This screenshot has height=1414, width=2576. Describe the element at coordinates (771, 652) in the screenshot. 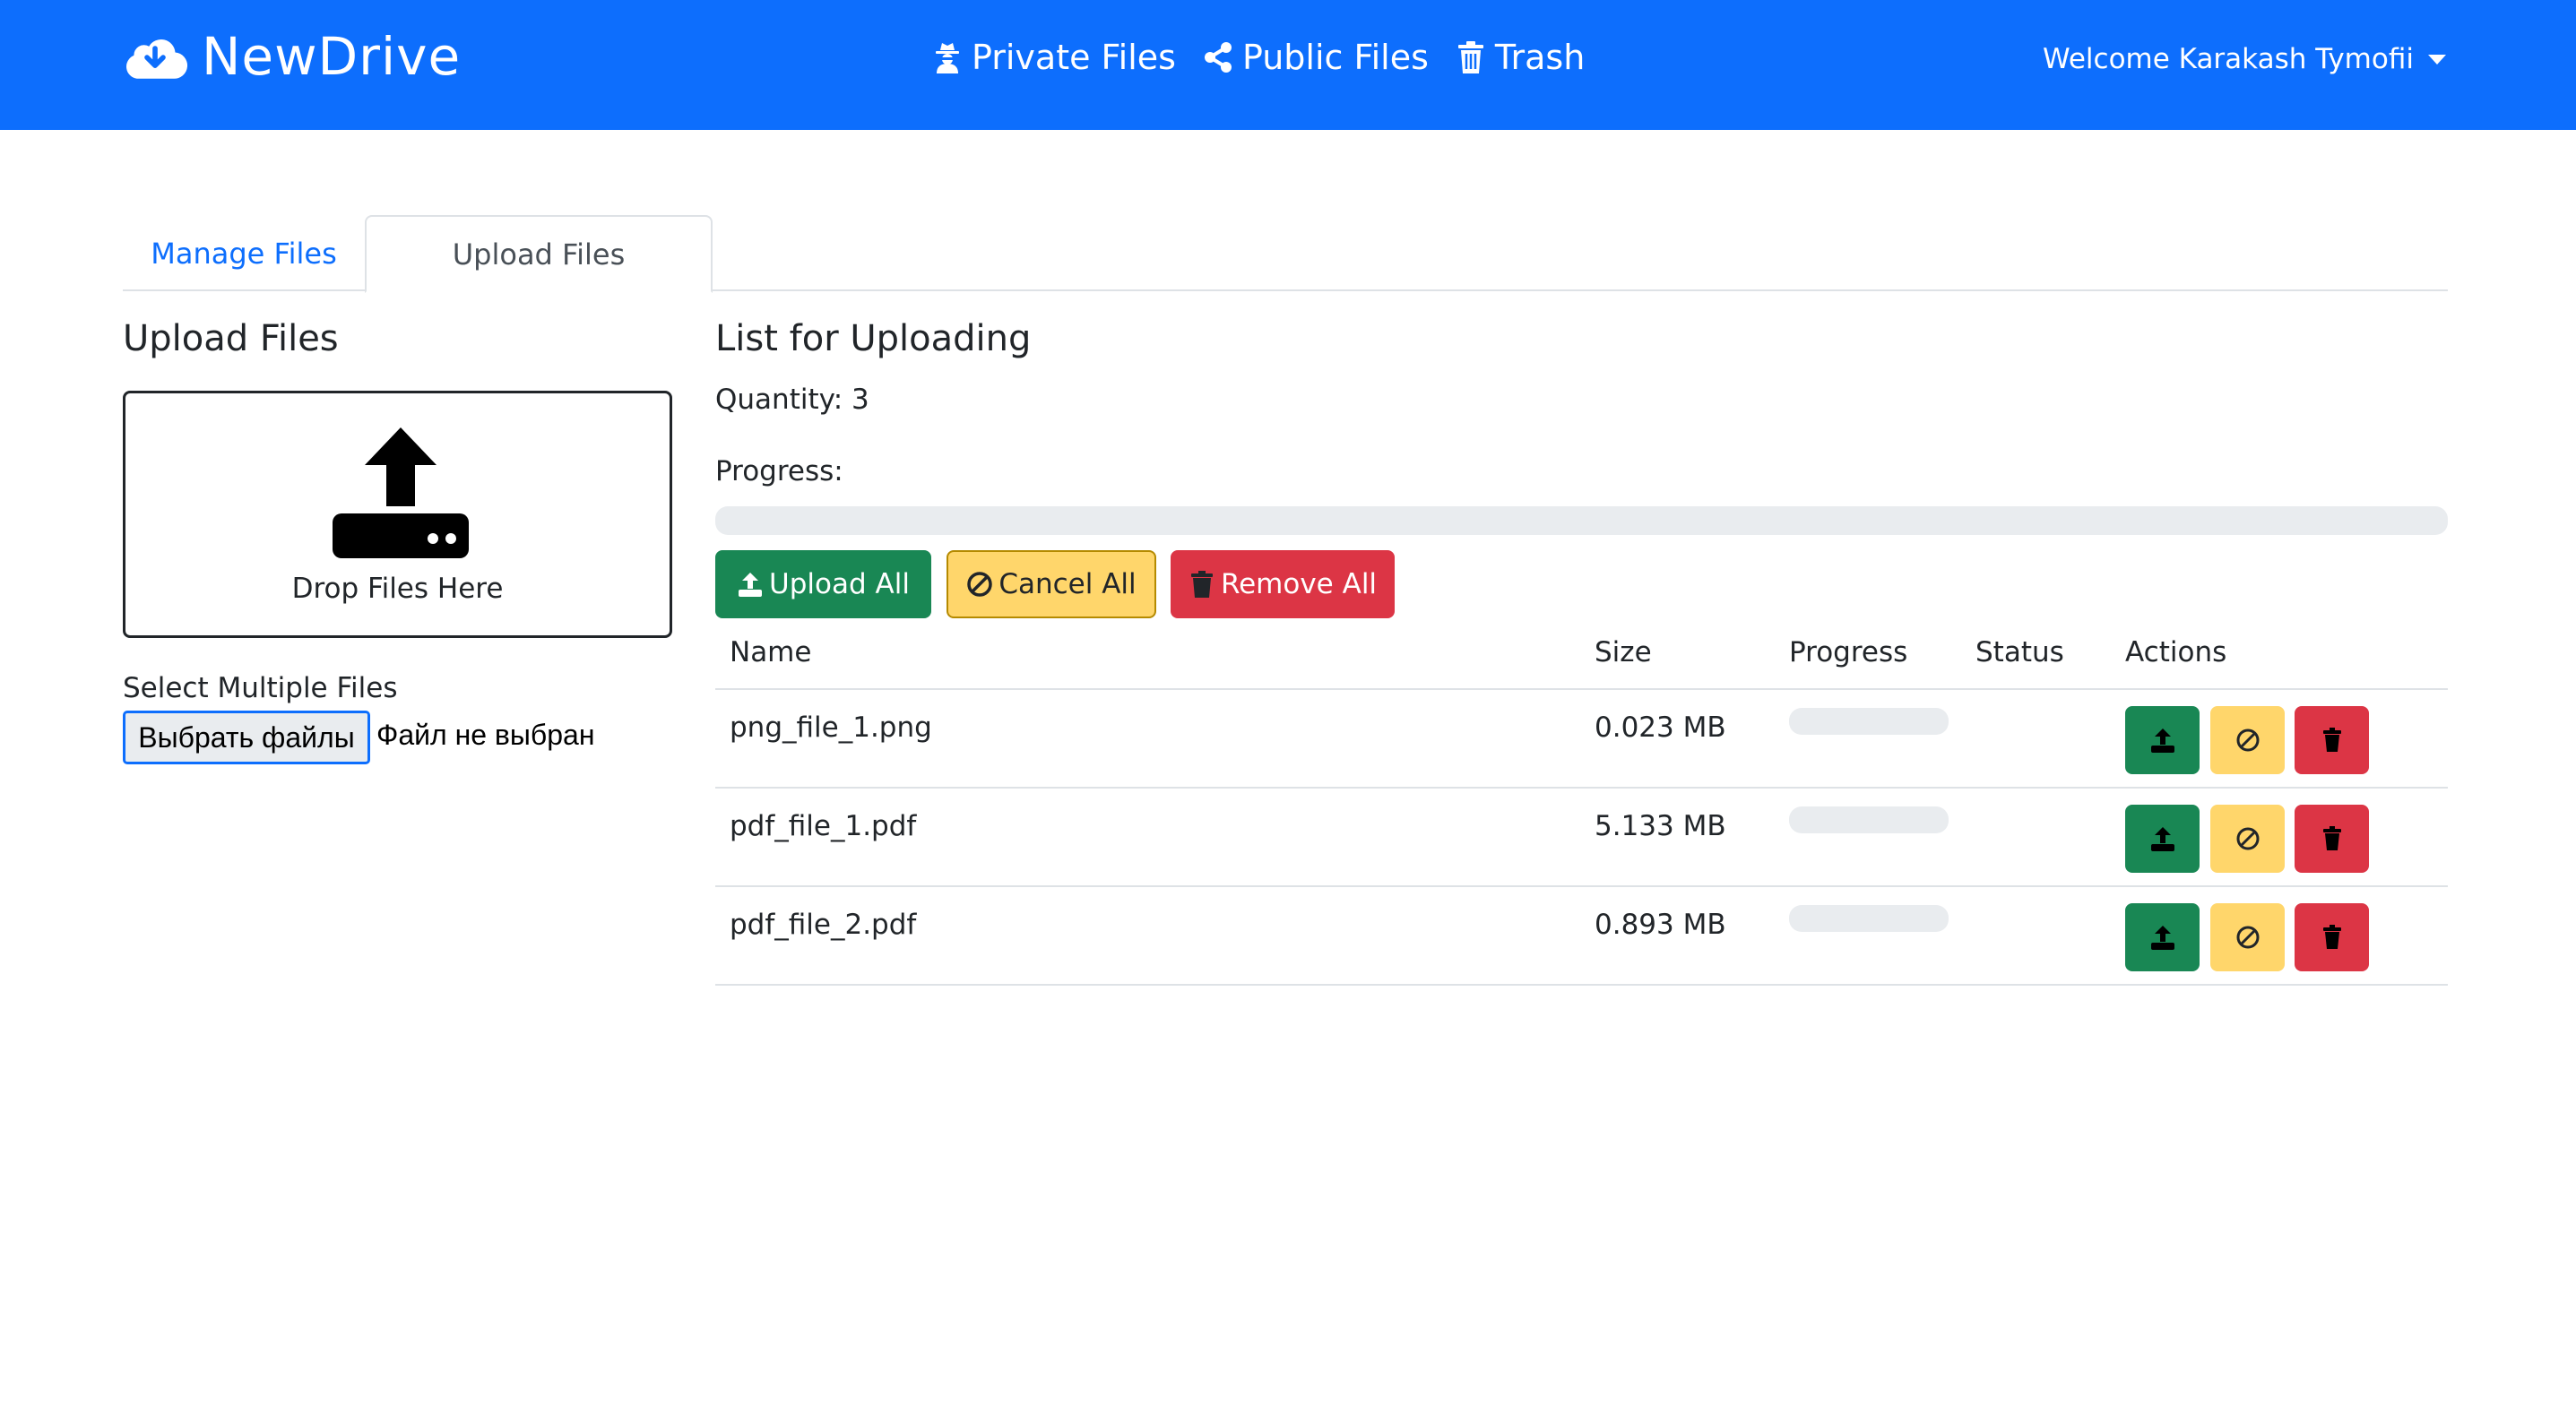

I see `column-header-name: Name` at that location.